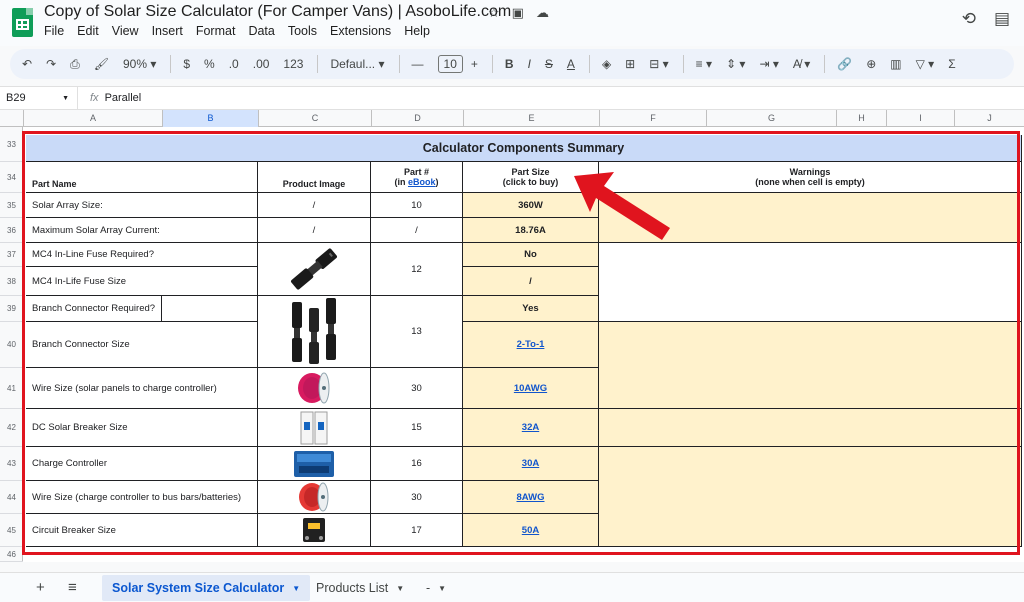 Image resolution: width=1024 pixels, height=602 pixels. I want to click on tab-dash: - ▼, so click(436, 588).